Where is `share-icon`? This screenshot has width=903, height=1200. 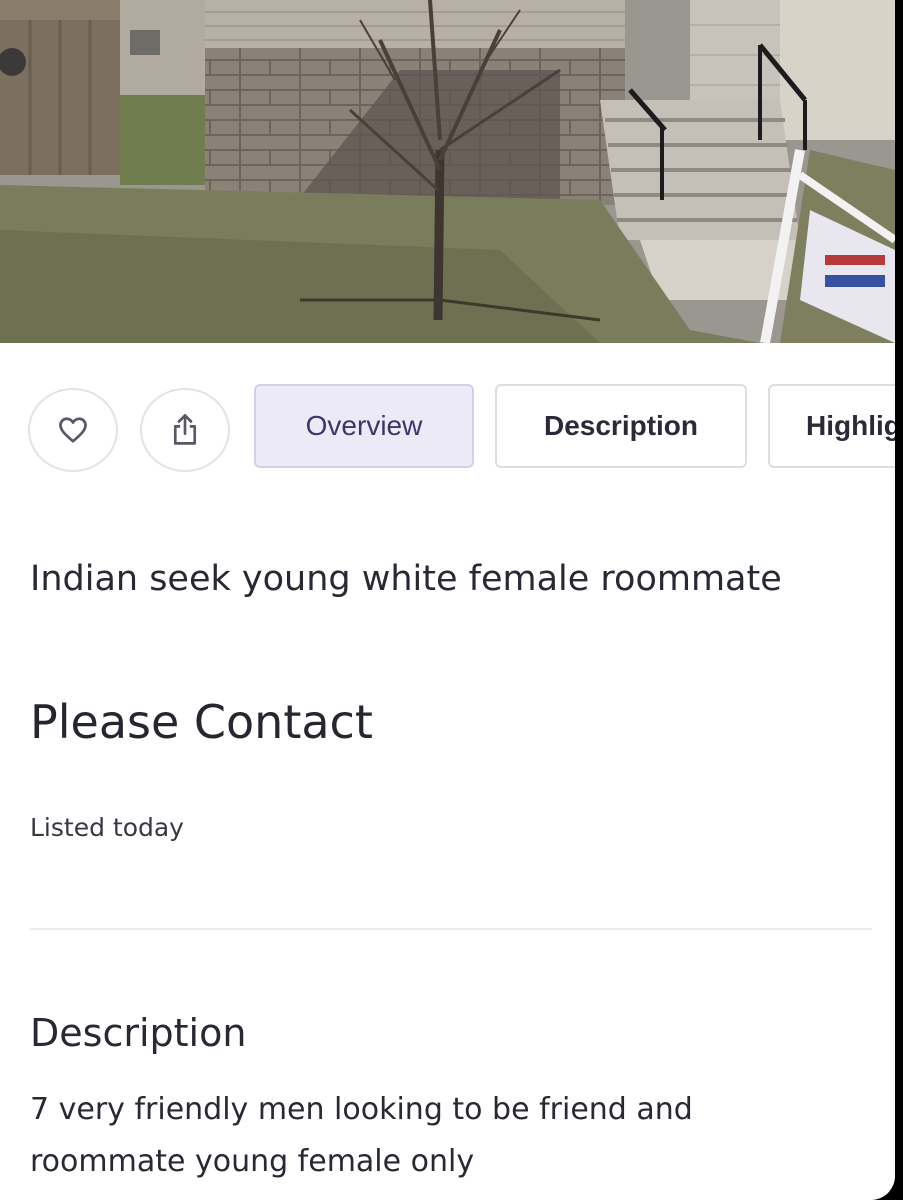 share-icon is located at coordinates (185, 429).